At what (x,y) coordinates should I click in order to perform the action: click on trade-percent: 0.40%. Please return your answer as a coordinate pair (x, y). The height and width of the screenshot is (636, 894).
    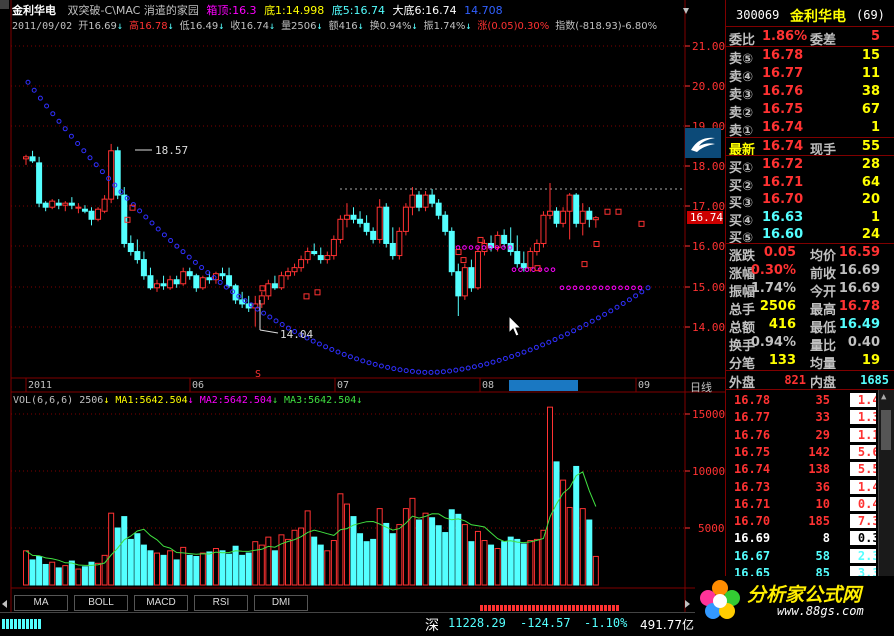
    Looking at the image, I should click on (863, 503).